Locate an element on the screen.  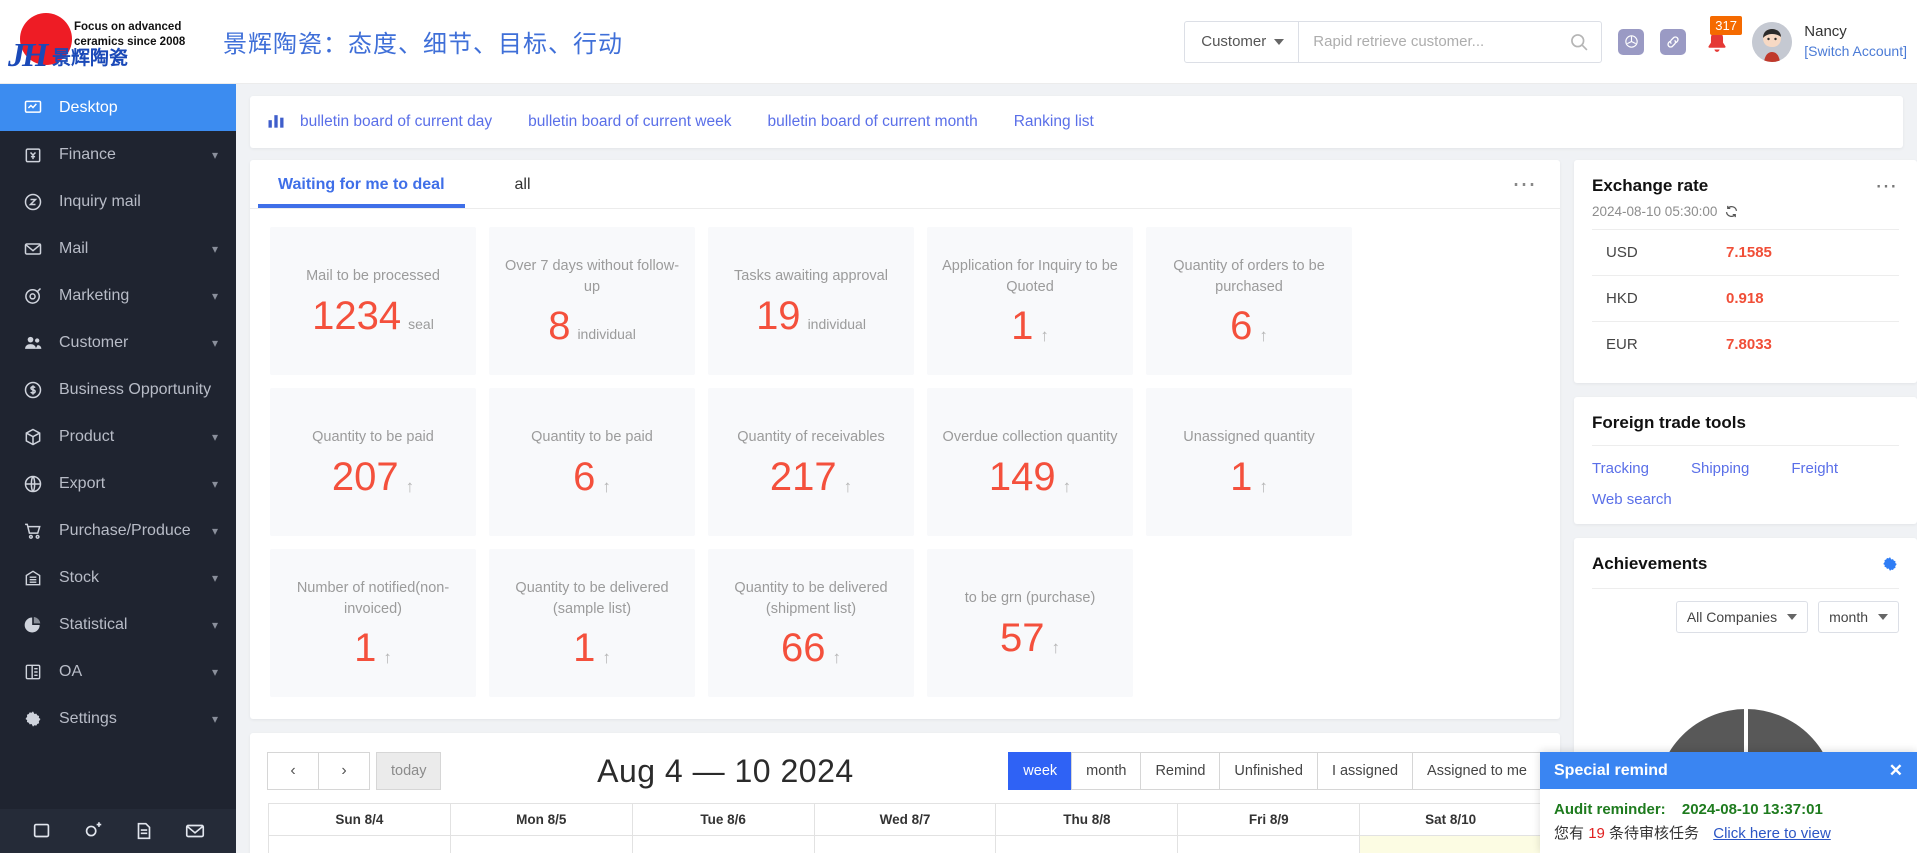
foreign-trade-header: Foreign trade tools is located at coordinates (1745, 423).